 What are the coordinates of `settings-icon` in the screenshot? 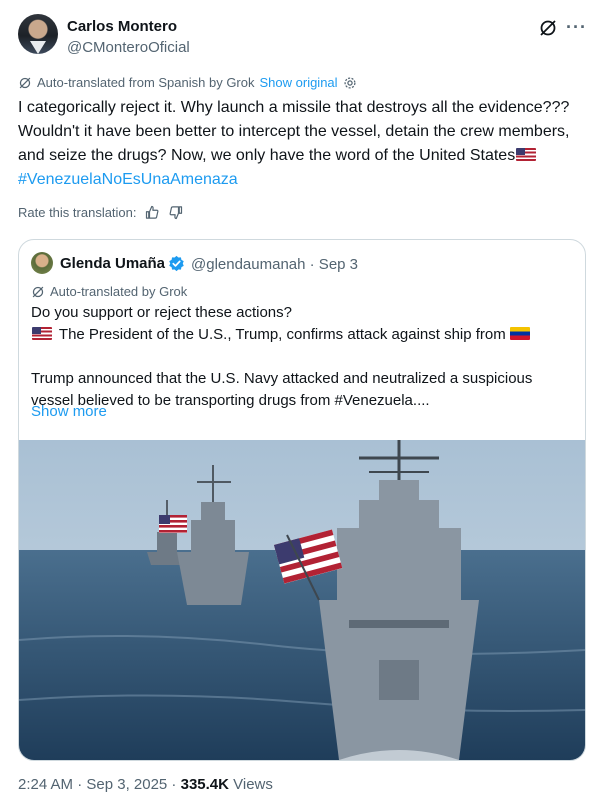 It's located at (350, 83).